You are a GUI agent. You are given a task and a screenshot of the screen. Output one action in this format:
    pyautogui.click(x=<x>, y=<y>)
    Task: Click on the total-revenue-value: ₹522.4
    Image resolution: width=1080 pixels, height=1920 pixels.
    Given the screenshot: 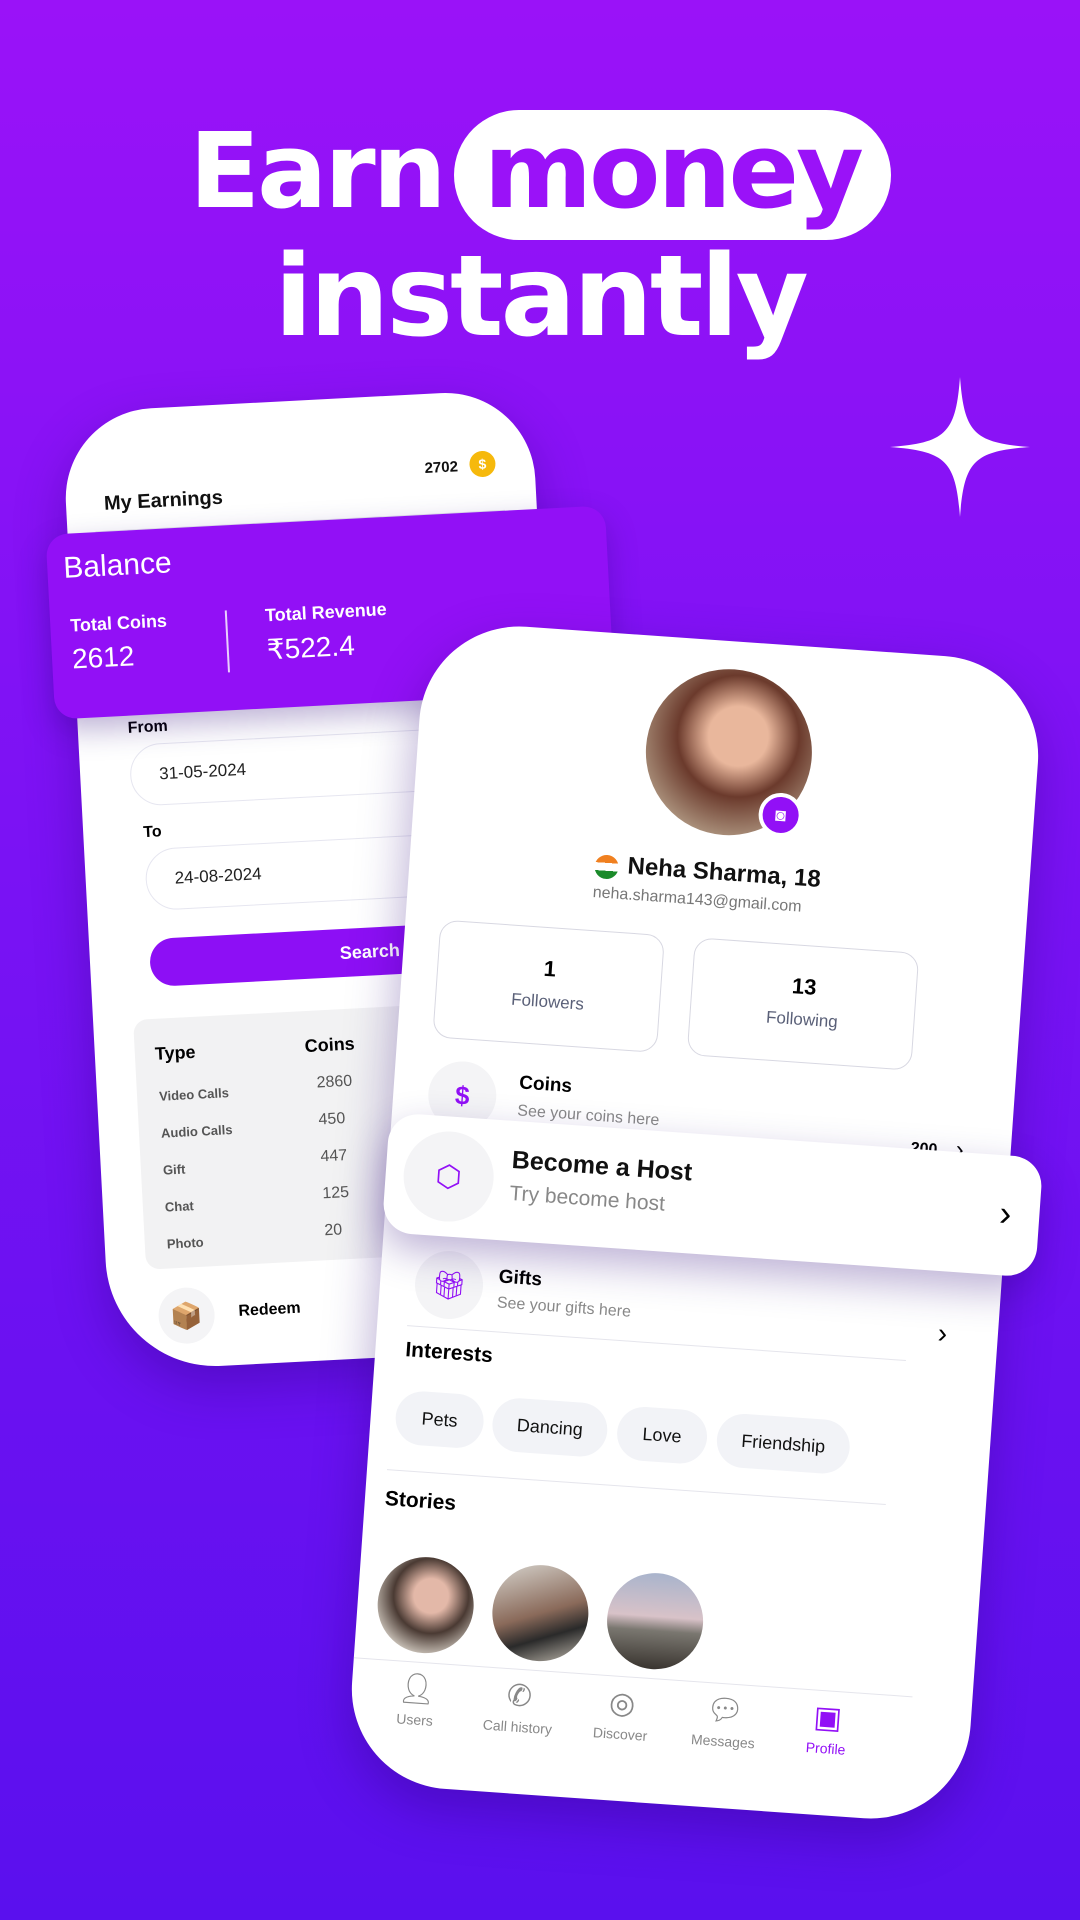 What is the action you would take?
    pyautogui.click(x=311, y=647)
    